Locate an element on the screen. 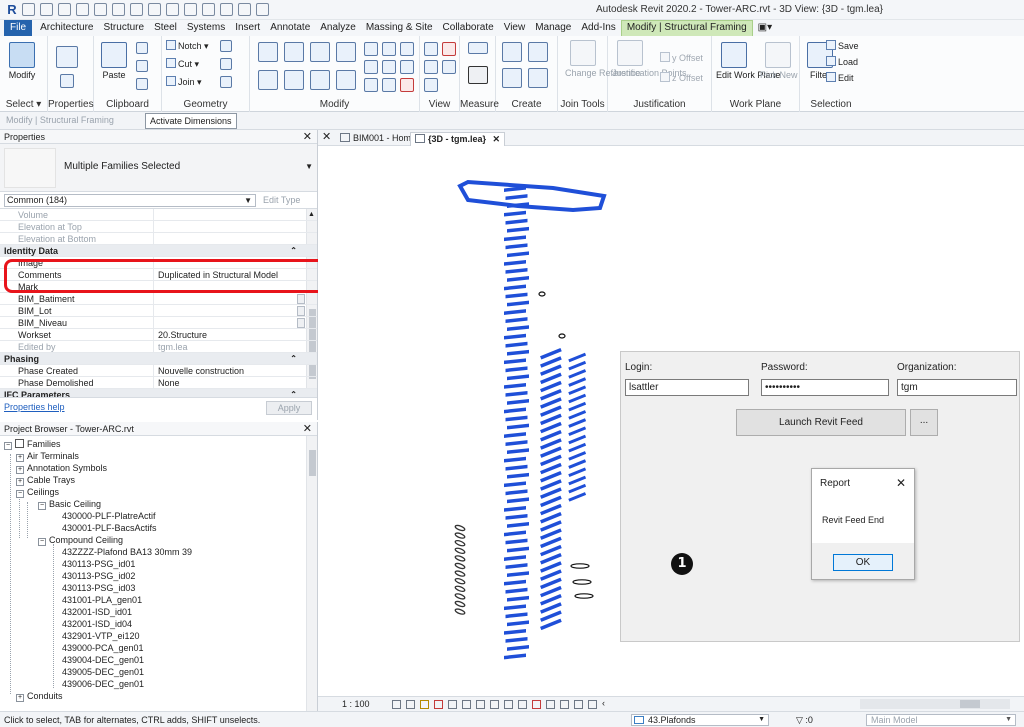 The width and height of the screenshot is (1024, 727). property-value is located at coordinates (227, 239).